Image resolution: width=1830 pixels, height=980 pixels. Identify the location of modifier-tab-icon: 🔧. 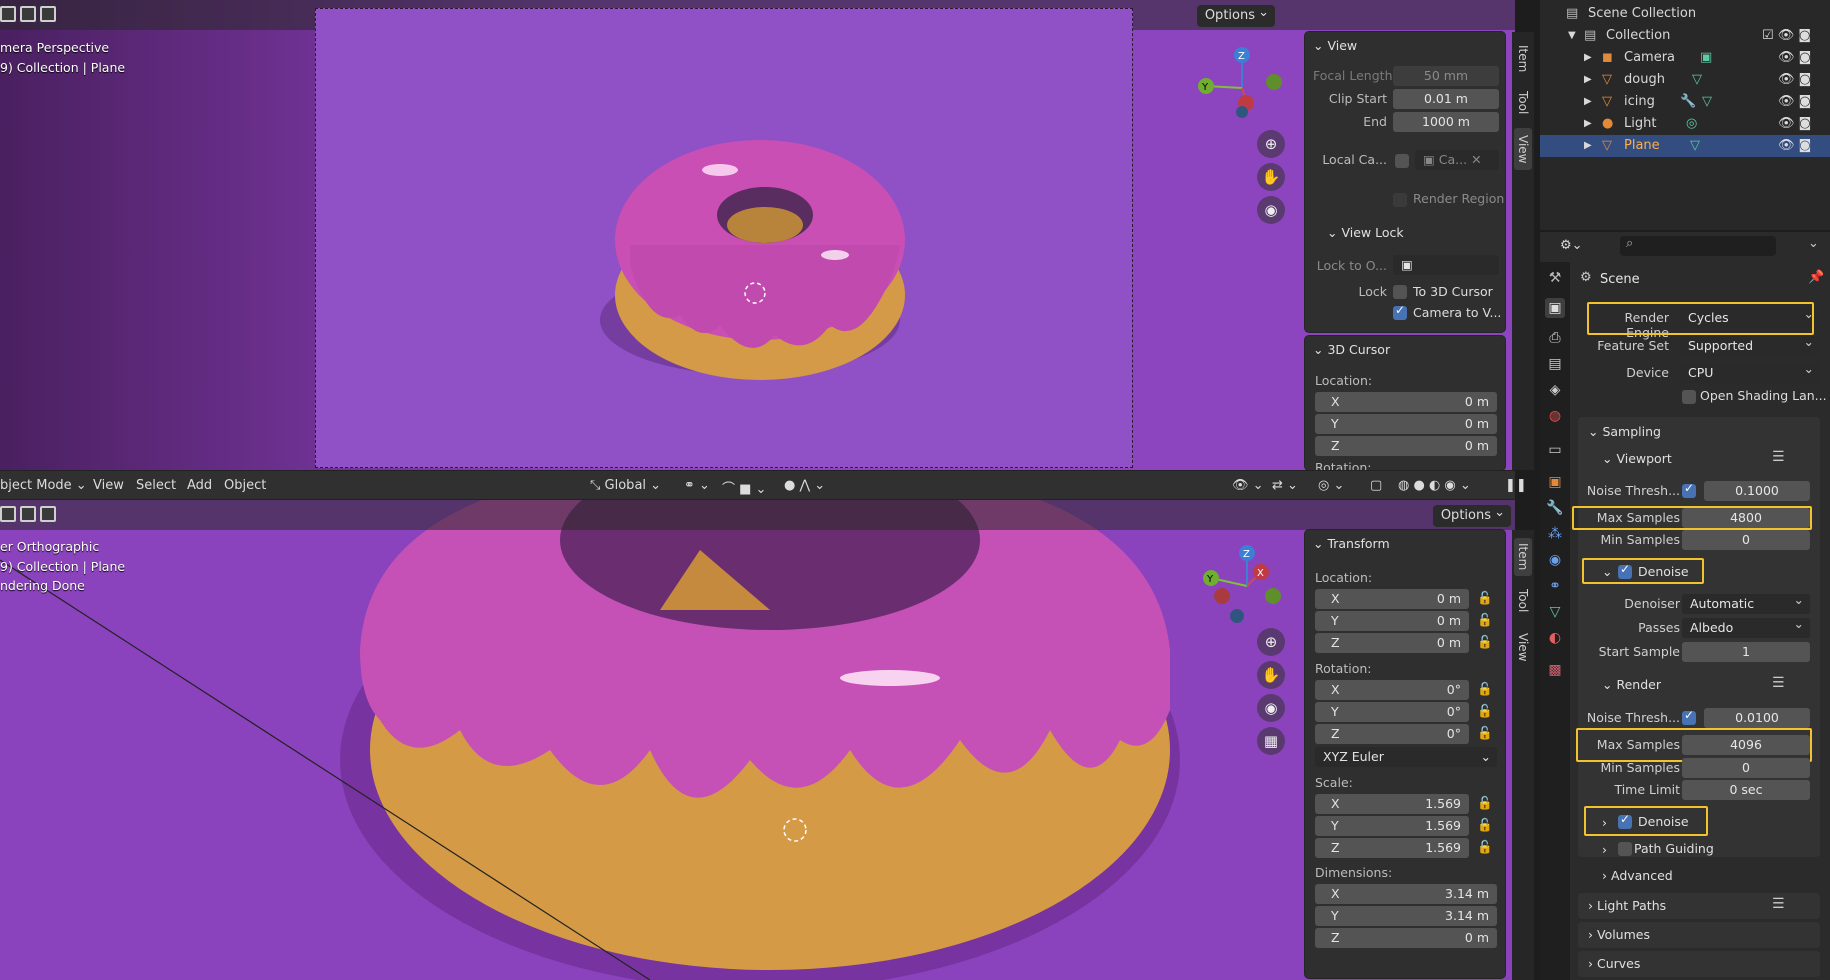
(1555, 508).